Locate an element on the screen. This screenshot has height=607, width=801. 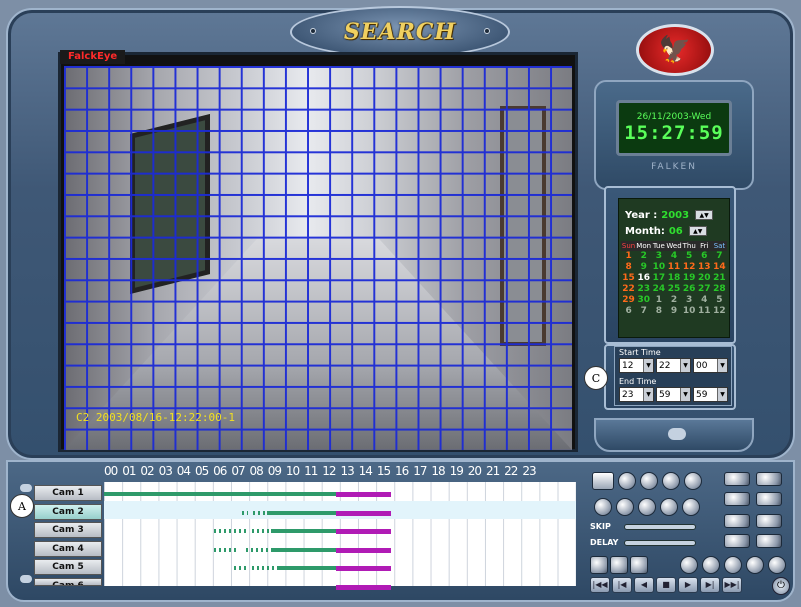
collapse-handle is located at coordinates (677, 434).